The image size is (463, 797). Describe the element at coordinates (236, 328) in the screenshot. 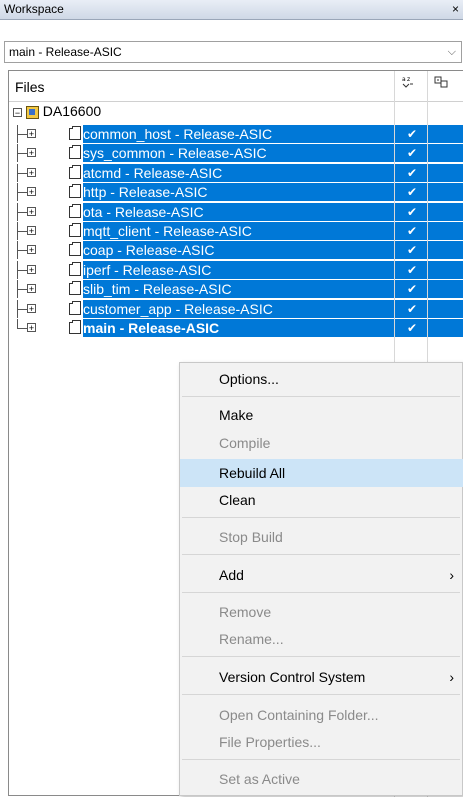

I see `tree-item: + main - Release-ASIC ✔` at that location.